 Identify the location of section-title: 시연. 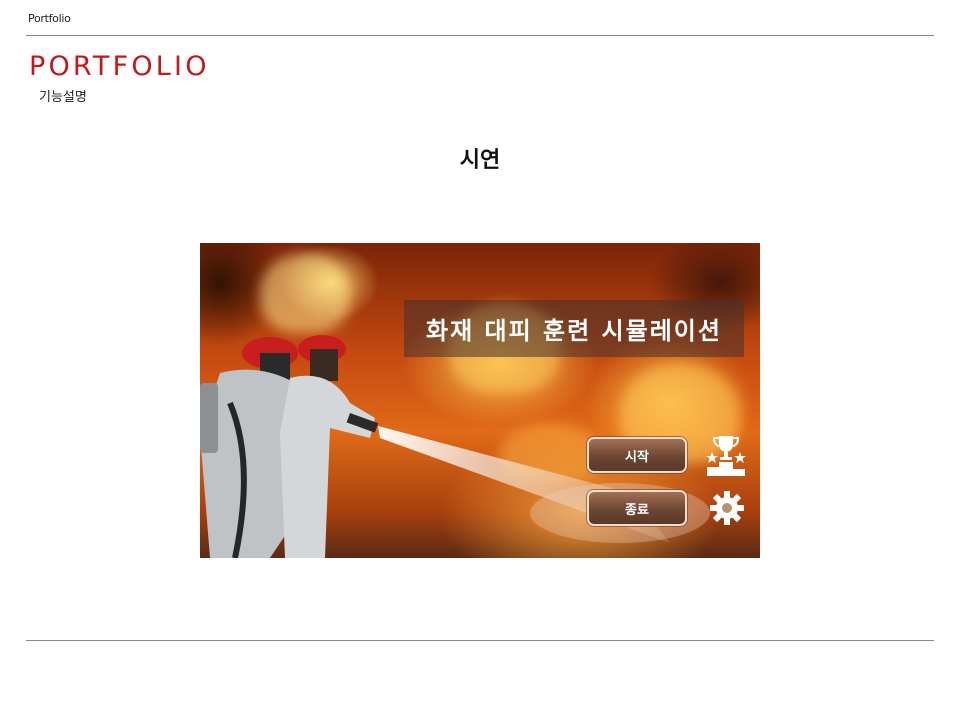
(480, 160).